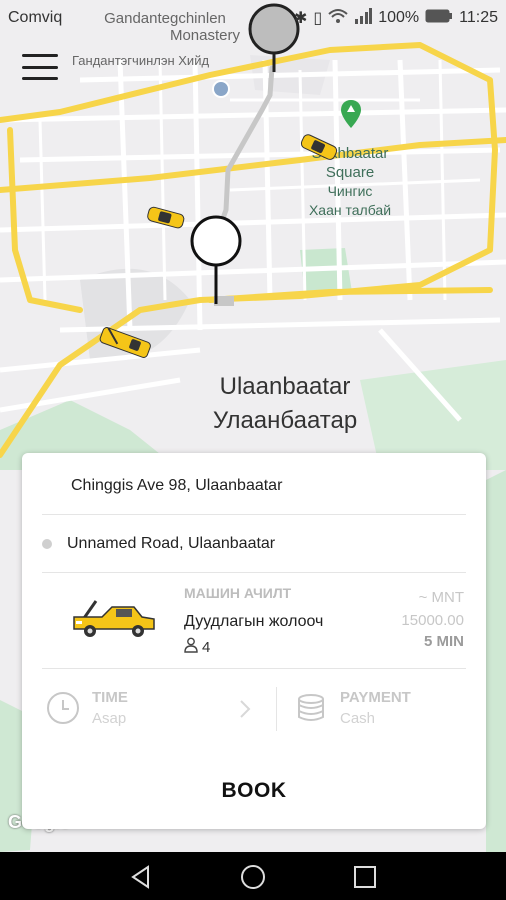 The height and width of the screenshot is (900, 506). What do you see at coordinates (439, 18) in the screenshot?
I see `battery-icon` at bounding box center [439, 18].